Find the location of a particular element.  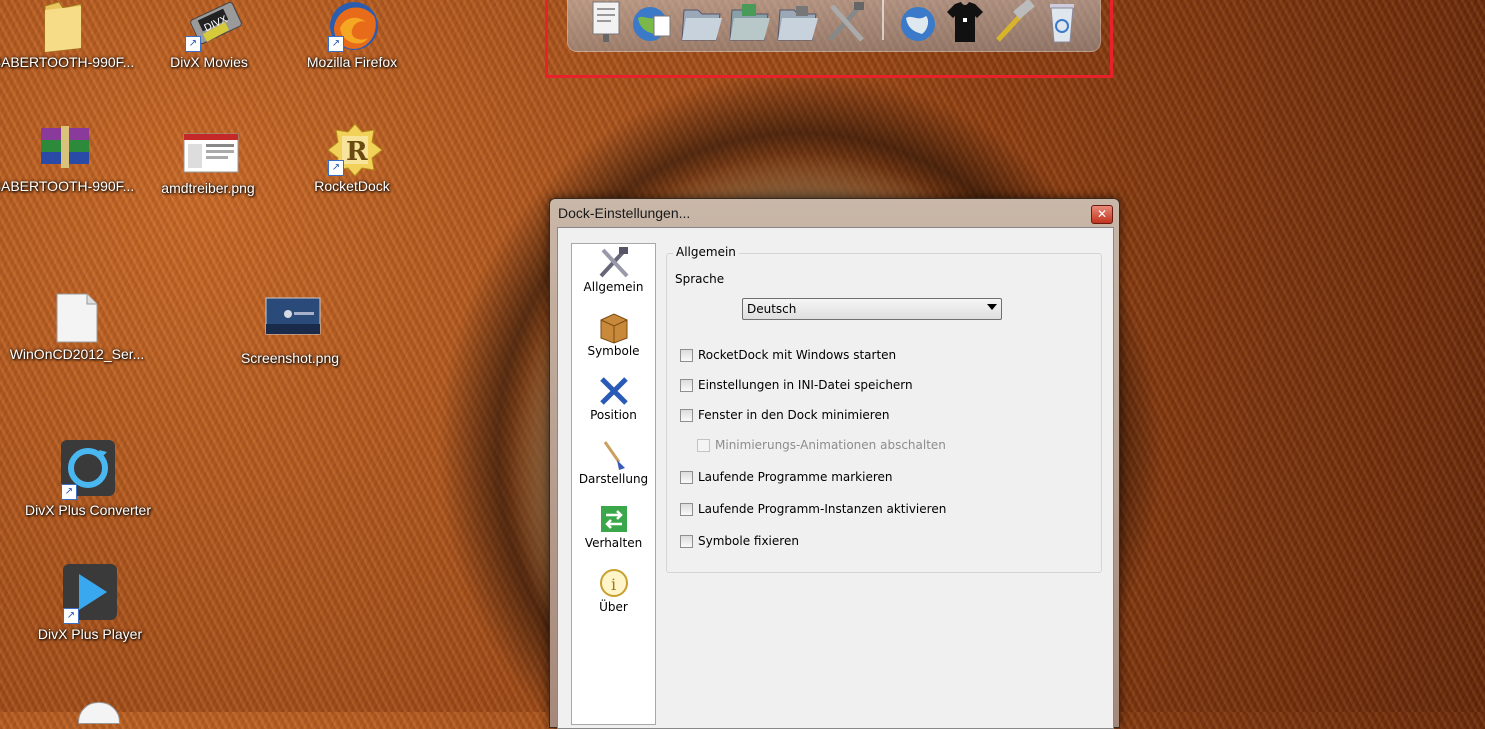

option-lock-icons: Symbole fixieren is located at coordinates (739, 541).